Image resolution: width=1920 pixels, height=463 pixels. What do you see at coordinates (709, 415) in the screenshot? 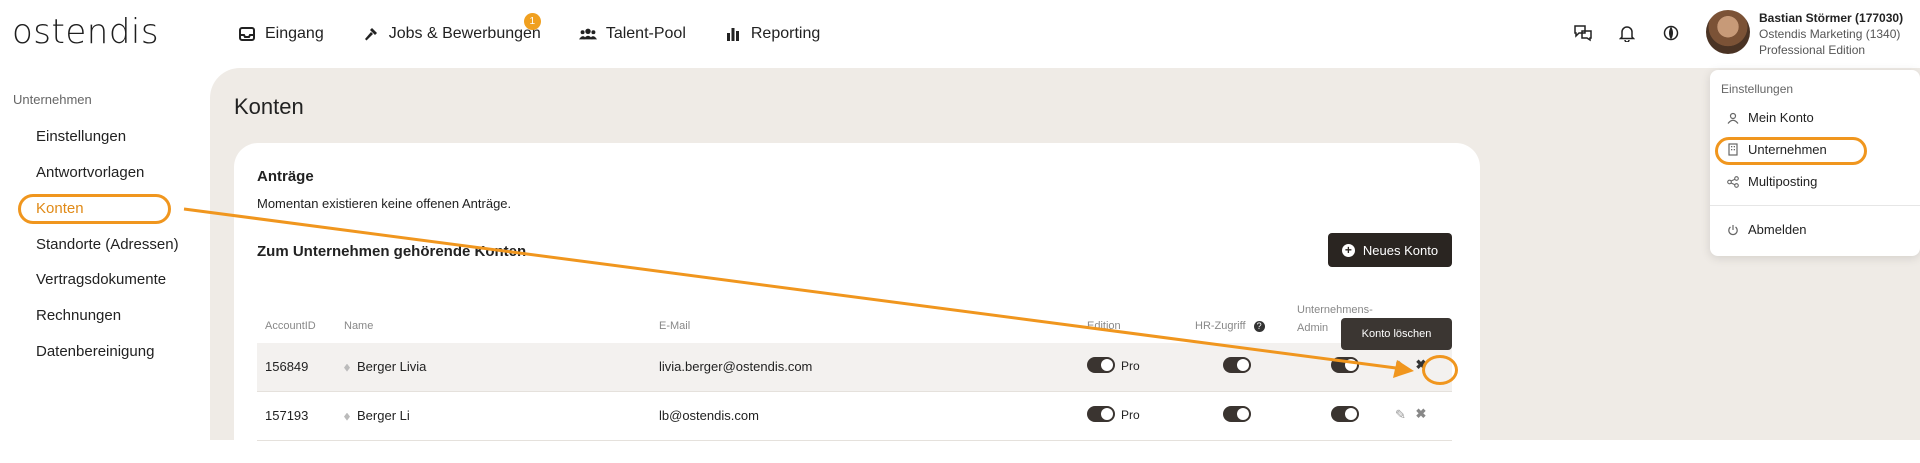
I see `account-email: lb@ostendis.com` at bounding box center [709, 415].